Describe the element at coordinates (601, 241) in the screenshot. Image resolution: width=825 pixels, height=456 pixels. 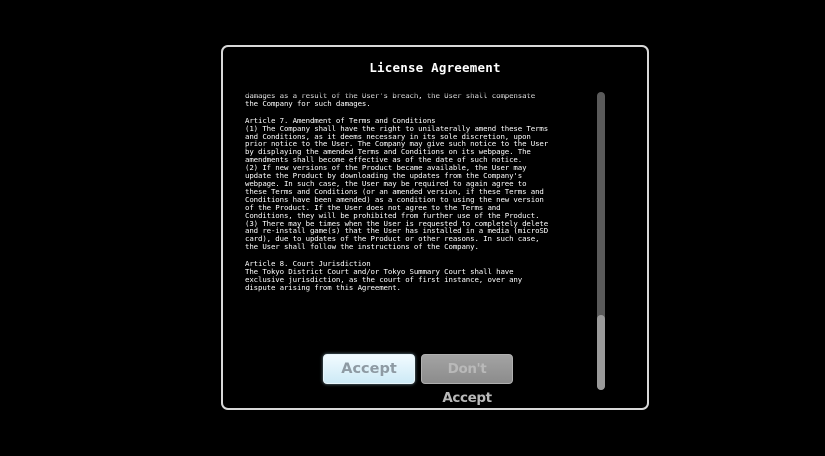
I see `scrollbar-track` at that location.